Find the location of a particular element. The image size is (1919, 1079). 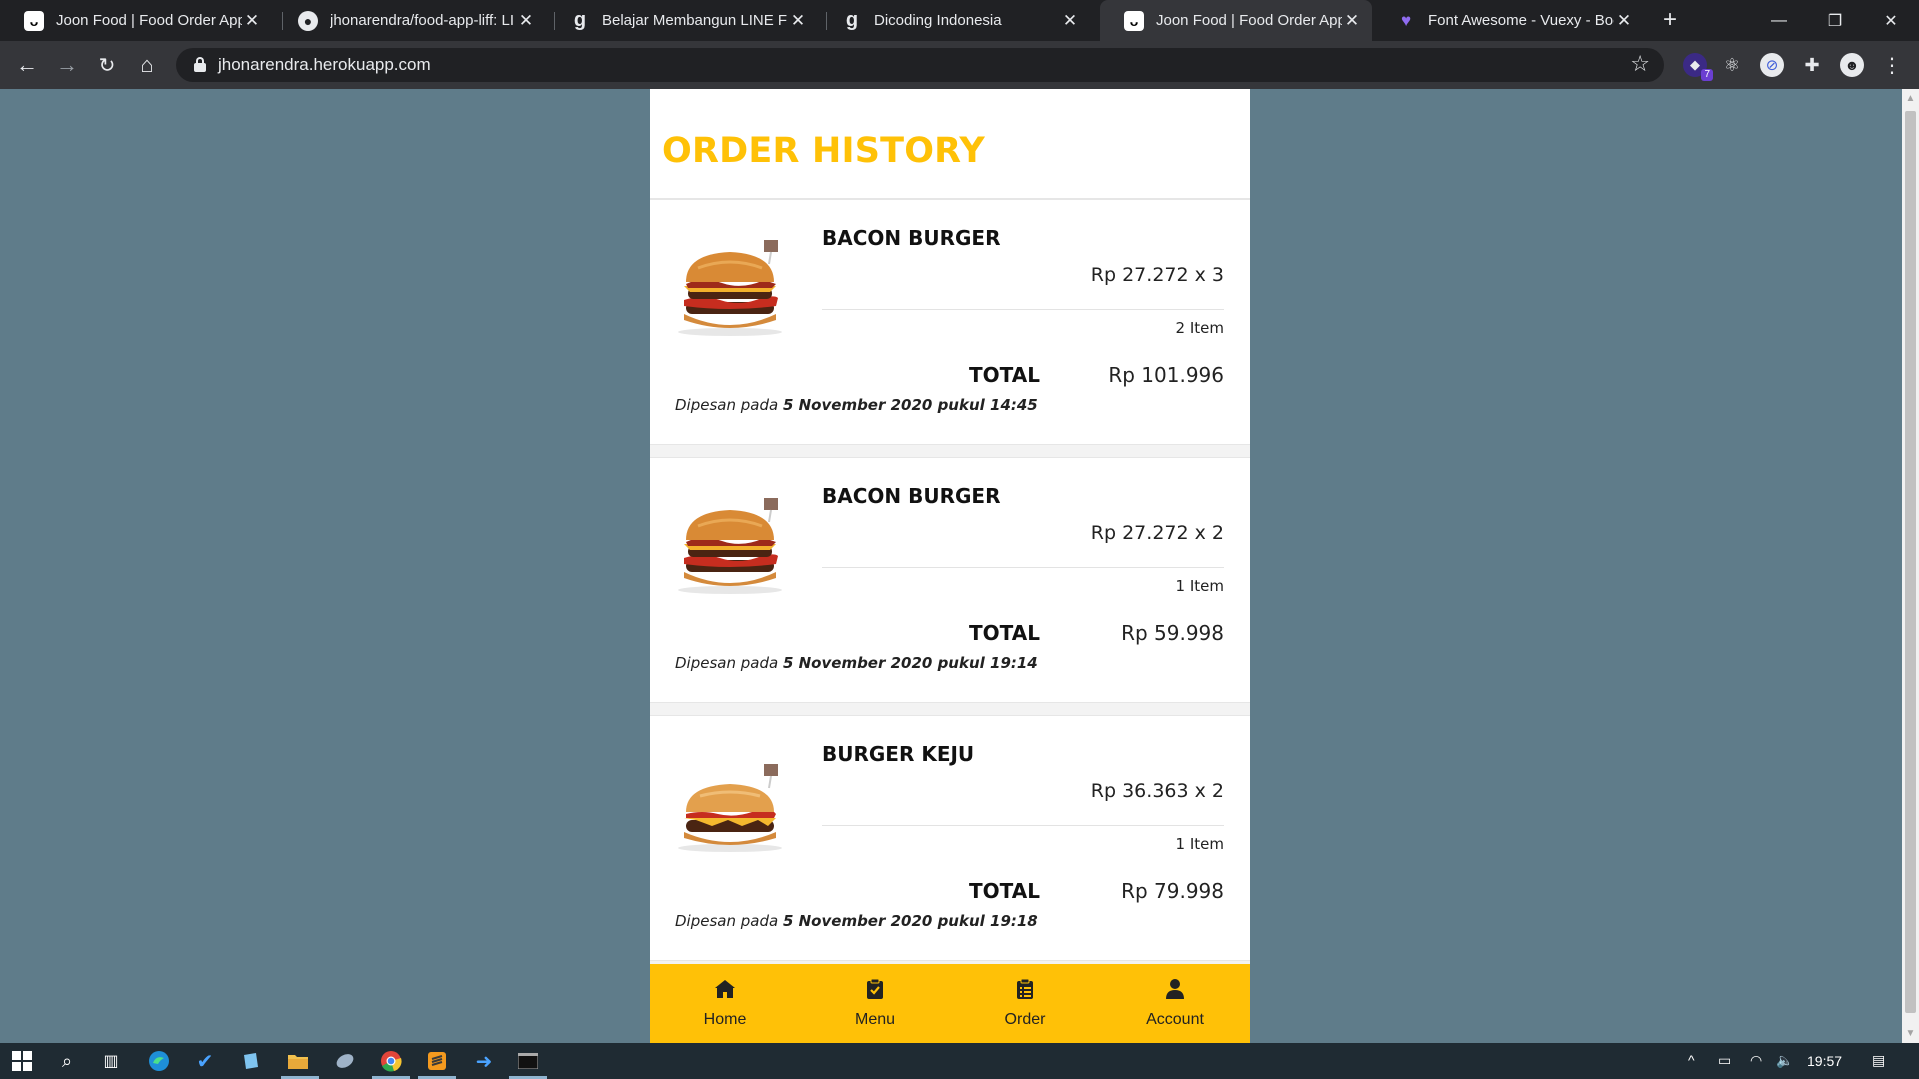

tab-joon-food-active: ᴗ Joon Food | Food Order App ✕ is located at coordinates (1236, 20).